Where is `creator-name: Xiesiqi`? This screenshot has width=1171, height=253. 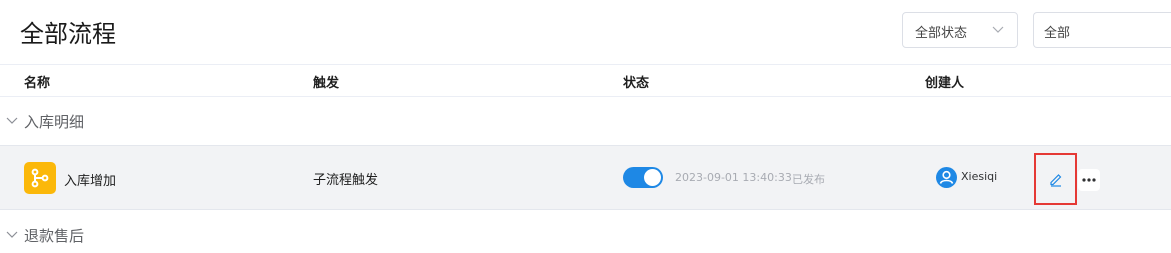
creator-name: Xiesiqi is located at coordinates (979, 176).